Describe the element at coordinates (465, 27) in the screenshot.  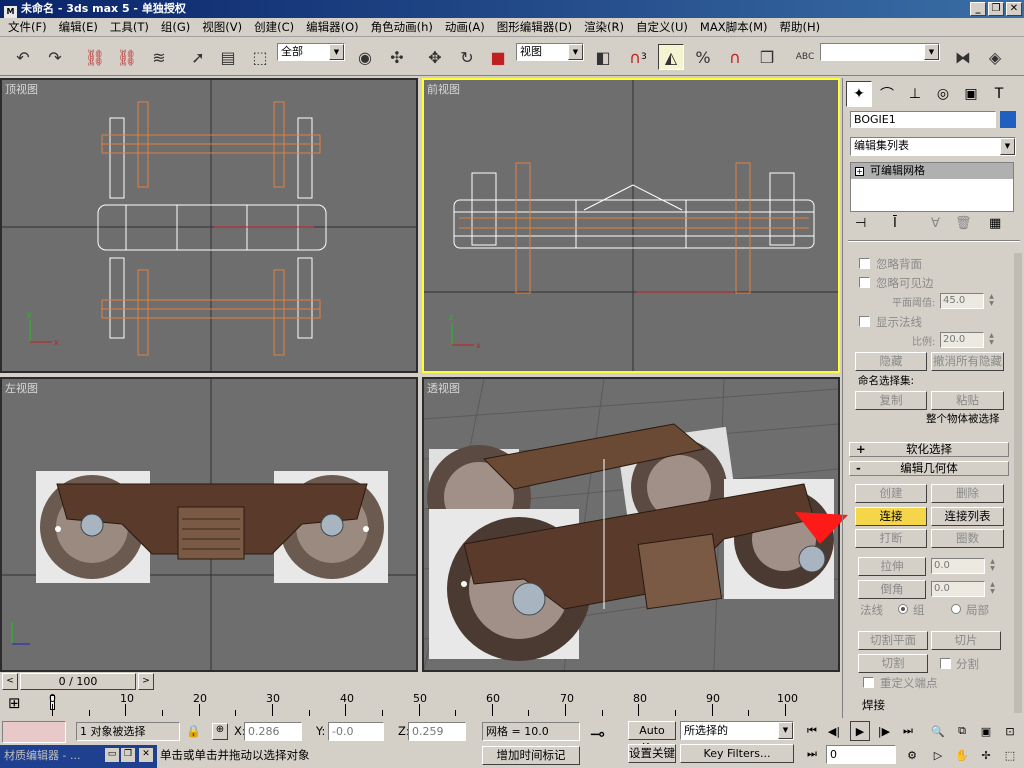
I see `menu-animation: 动画(A)` at that location.